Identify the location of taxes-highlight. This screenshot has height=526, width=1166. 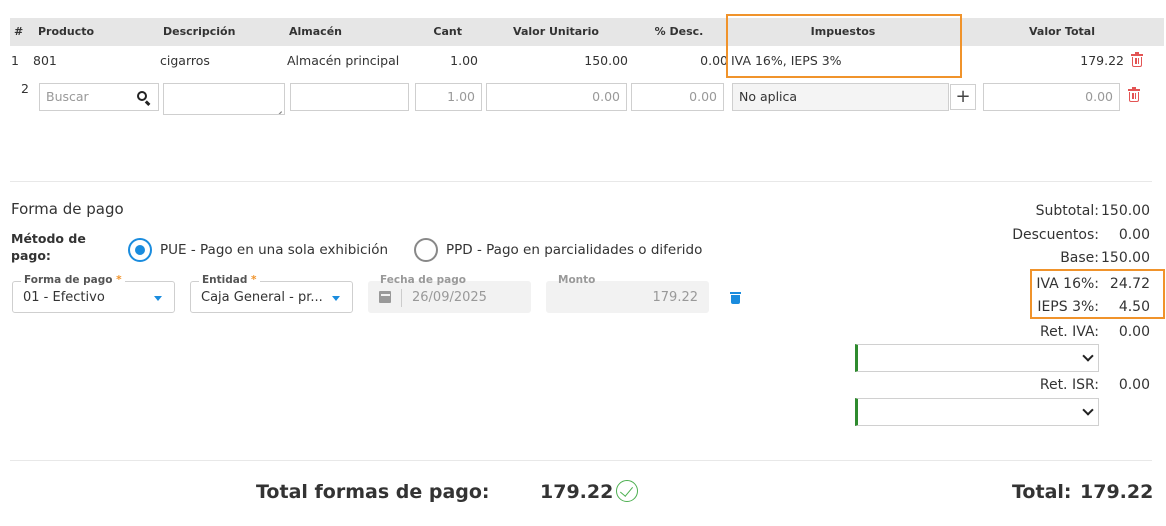
(1097, 294).